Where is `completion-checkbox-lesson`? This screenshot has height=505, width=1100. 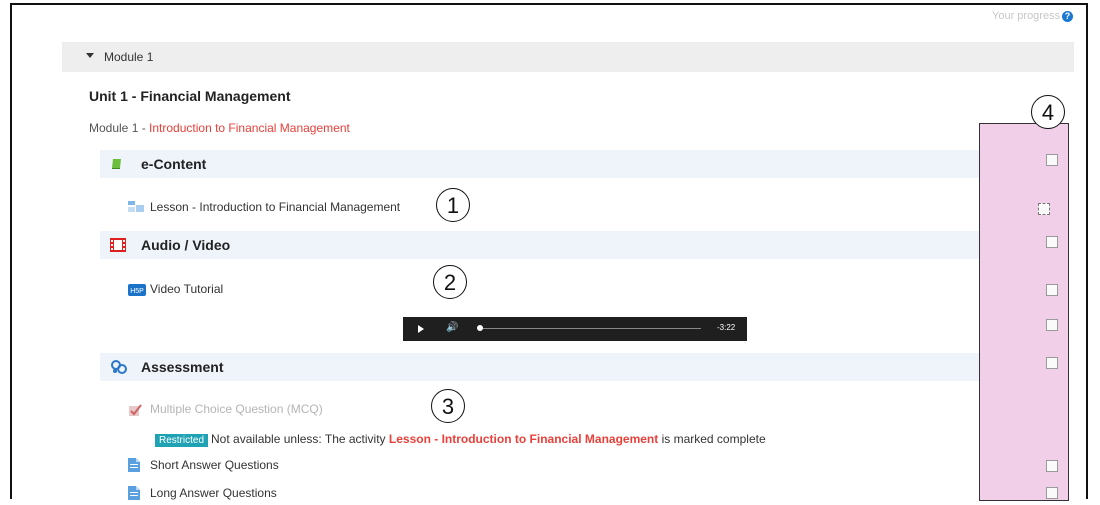
completion-checkbox-lesson is located at coordinates (1044, 209).